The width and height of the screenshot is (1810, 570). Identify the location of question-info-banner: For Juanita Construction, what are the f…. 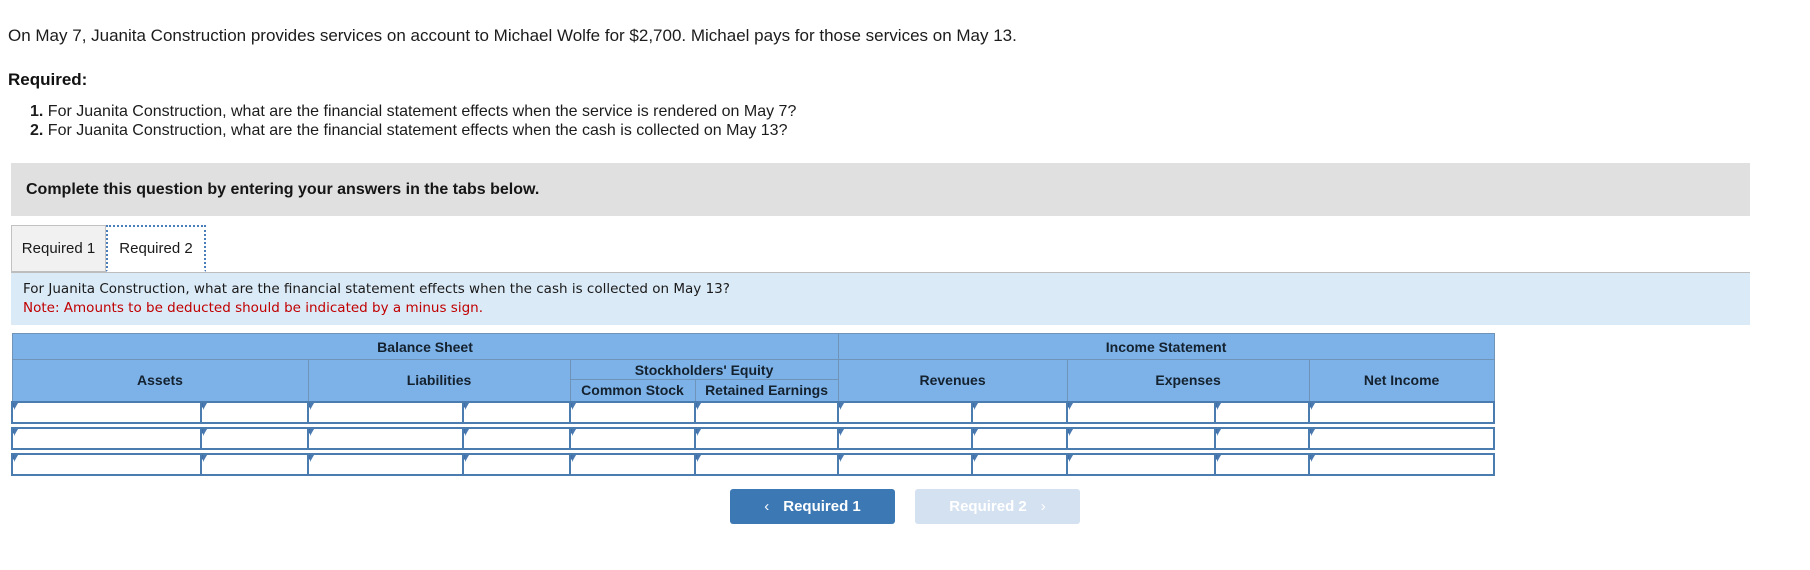
(880, 299).